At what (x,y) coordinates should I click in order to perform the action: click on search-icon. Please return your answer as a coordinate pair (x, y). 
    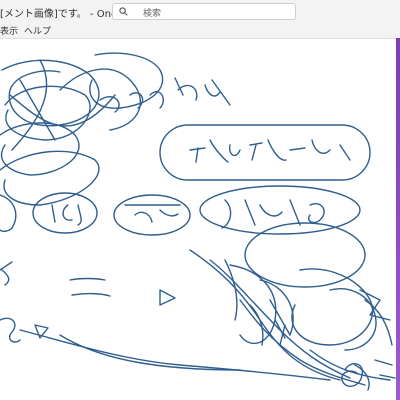
    Looking at the image, I should click on (123, 11).